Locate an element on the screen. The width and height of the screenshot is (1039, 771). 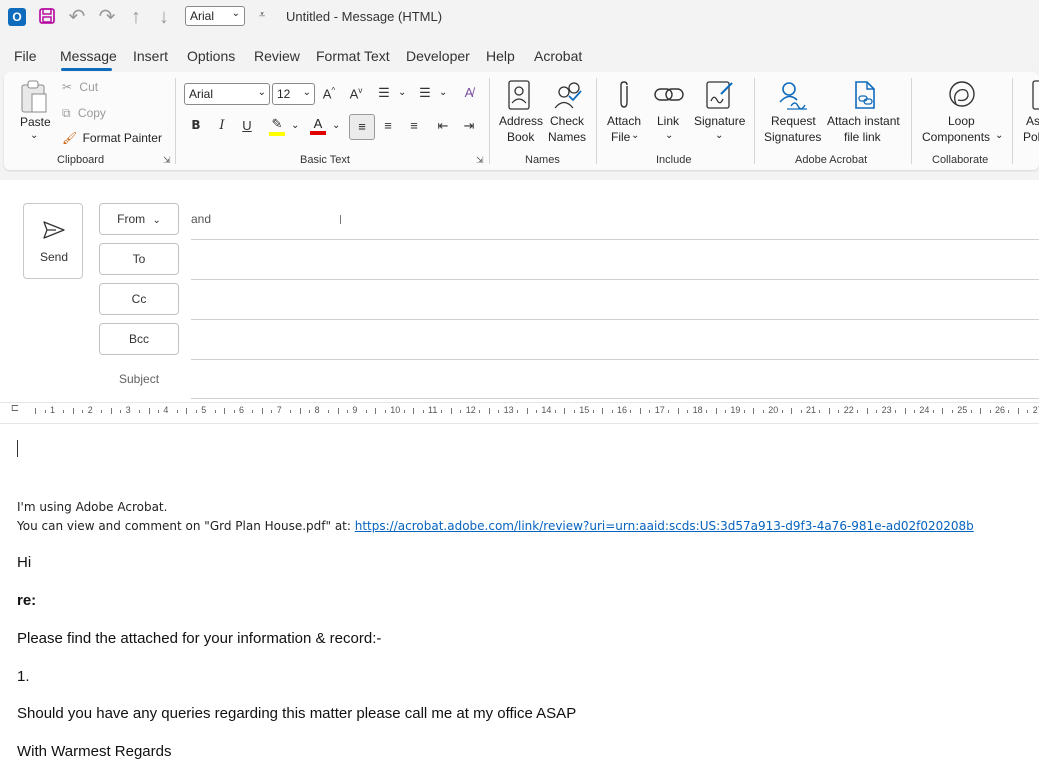
signature-button: Signature ⌄ is located at coordinates (720, 113).